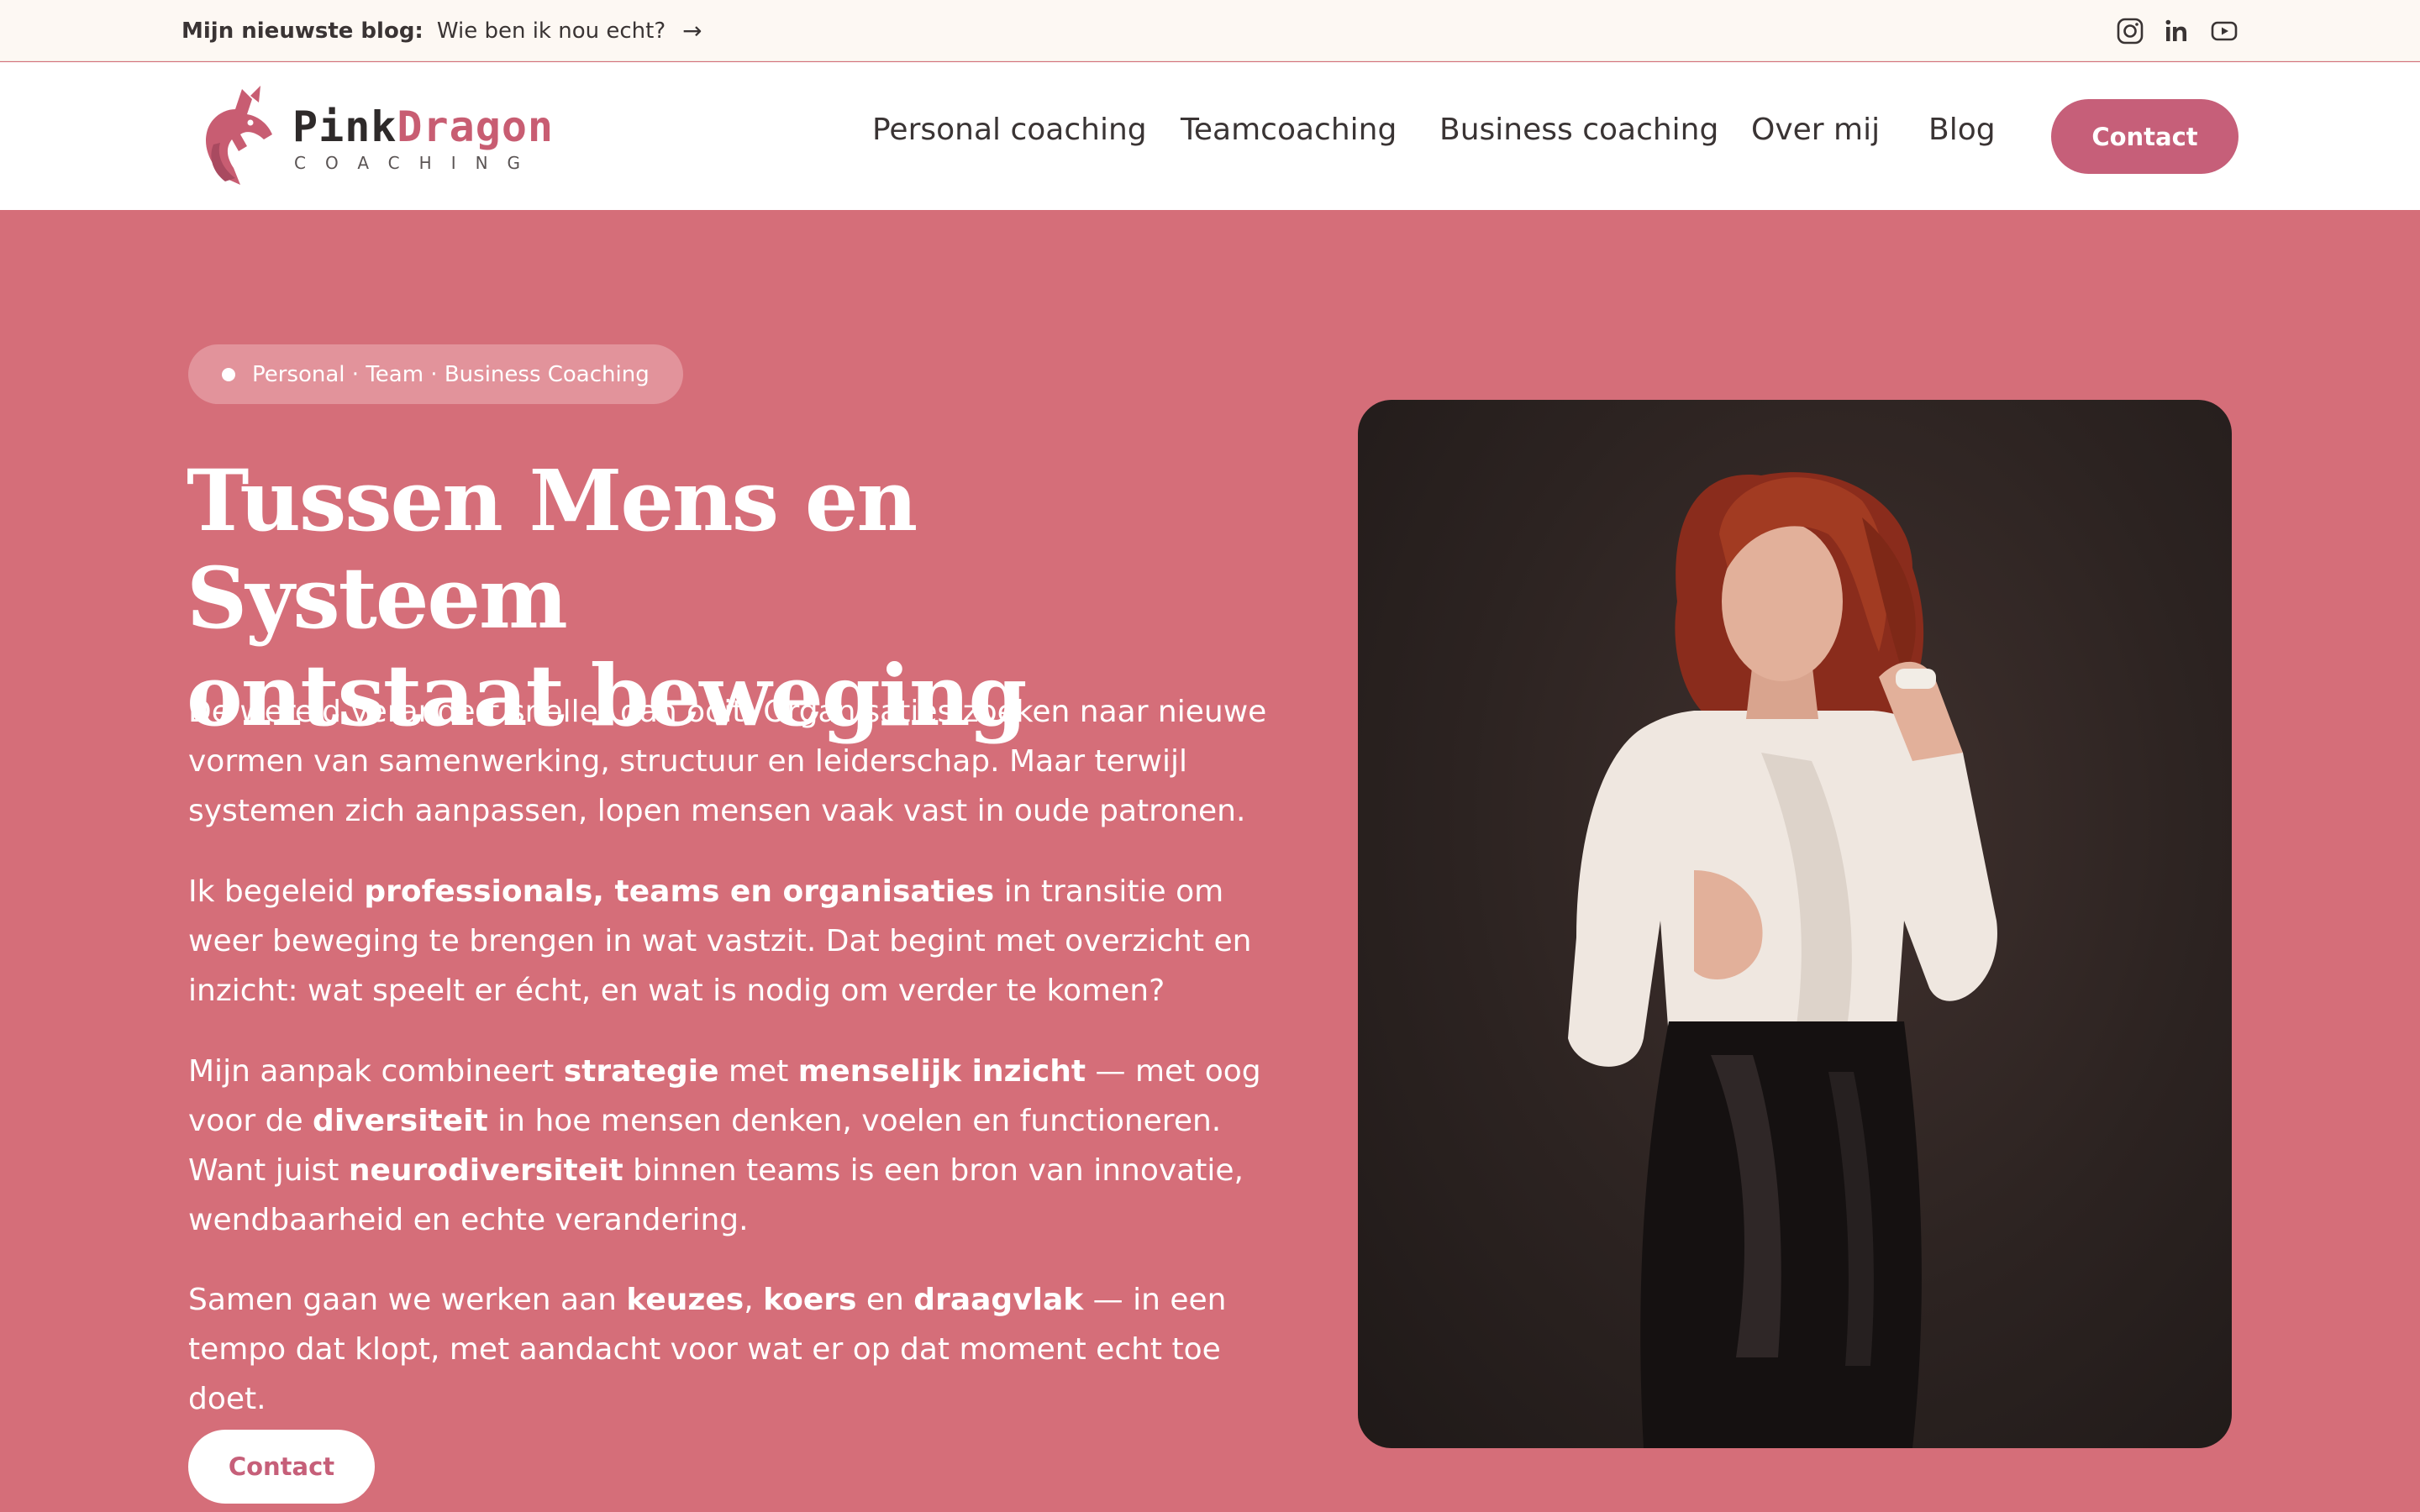  What do you see at coordinates (2224, 31) in the screenshot?
I see `youtube-icon` at bounding box center [2224, 31].